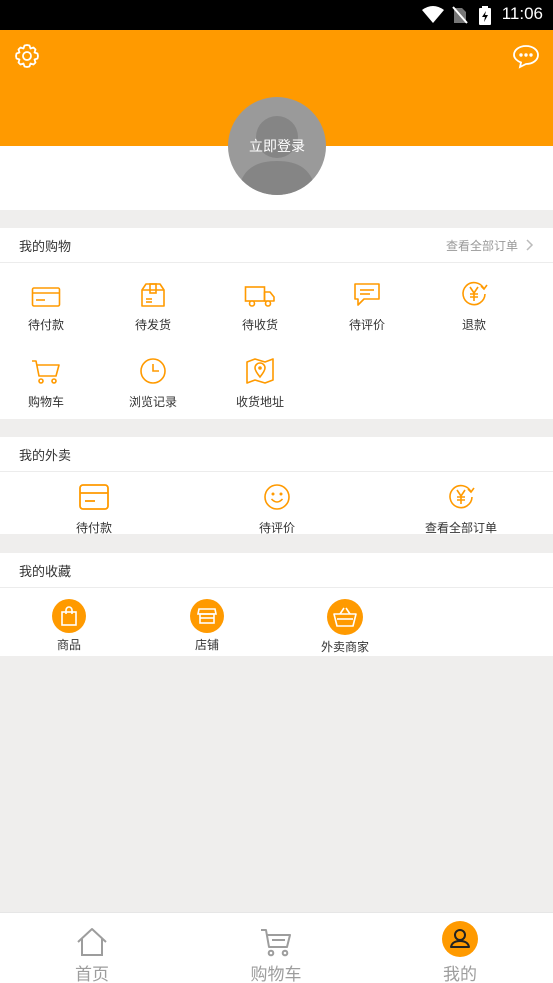 This screenshot has height=983, width=553. Describe the element at coordinates (530, 245) in the screenshot. I see `chevron-right-icon` at that location.